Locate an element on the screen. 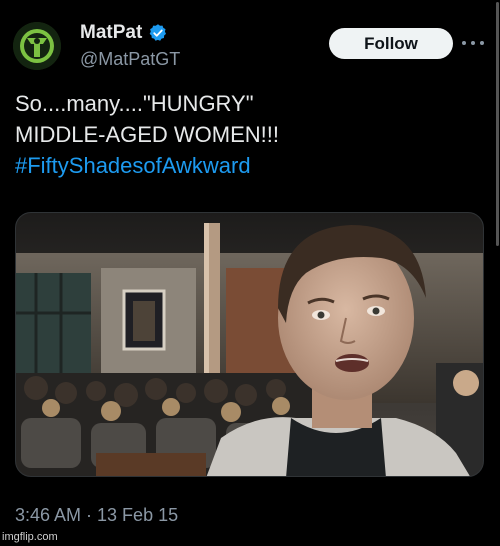 The width and height of the screenshot is (500, 546). author-name-row: MatPat is located at coordinates (124, 33).